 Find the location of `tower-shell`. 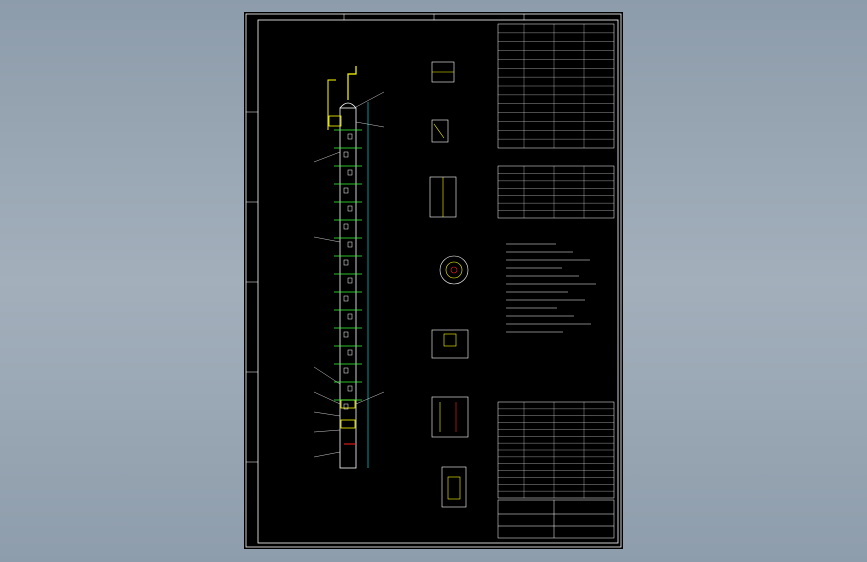

tower-shell is located at coordinates (348, 288).